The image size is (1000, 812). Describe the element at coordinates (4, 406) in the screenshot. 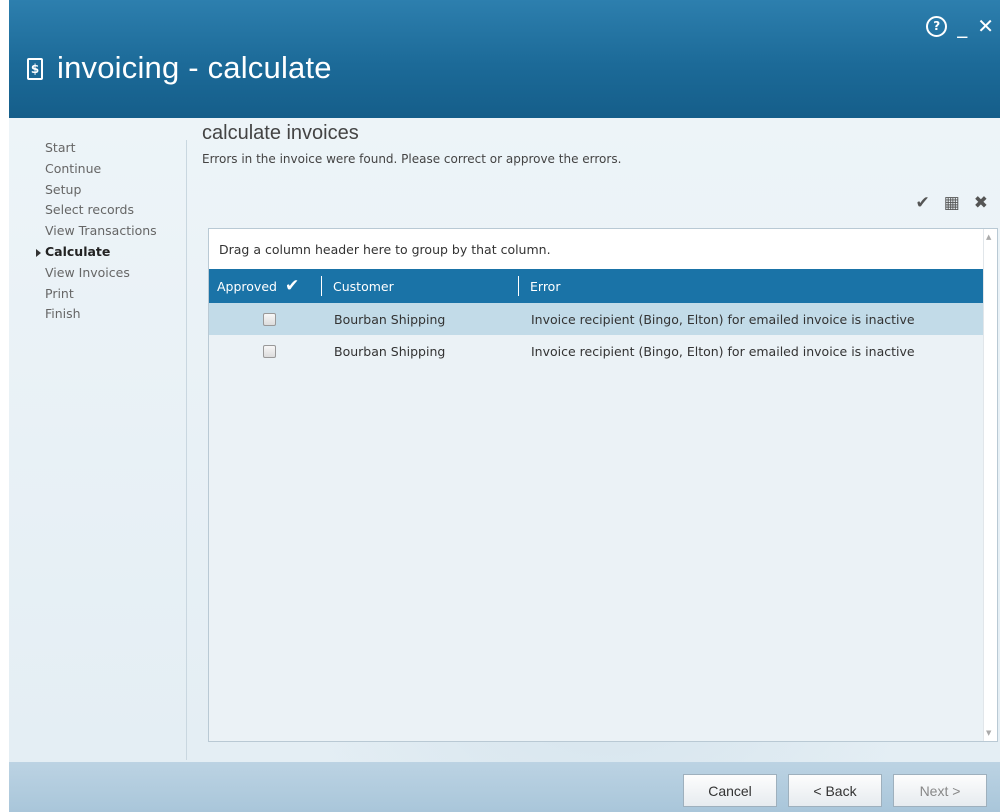

I see `window-left-edge` at that location.